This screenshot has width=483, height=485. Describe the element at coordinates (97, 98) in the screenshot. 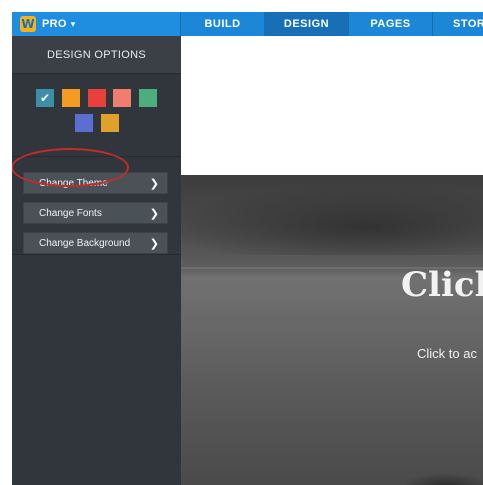

I see `swatch-red` at that location.